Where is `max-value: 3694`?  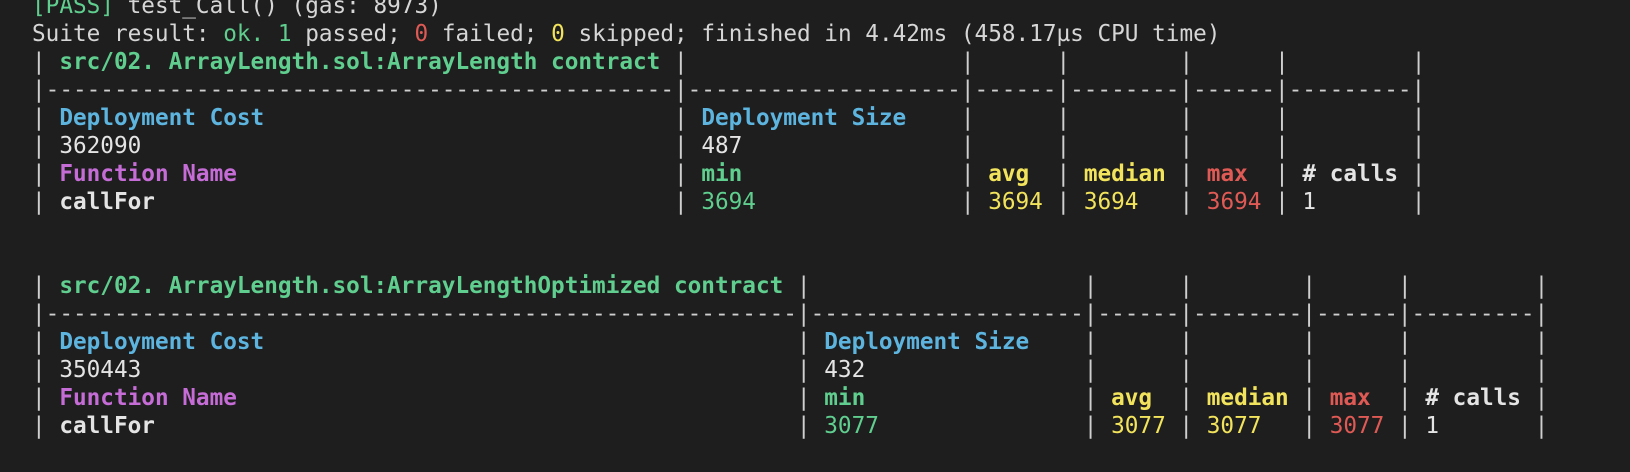
max-value: 3694 is located at coordinates (1234, 202).